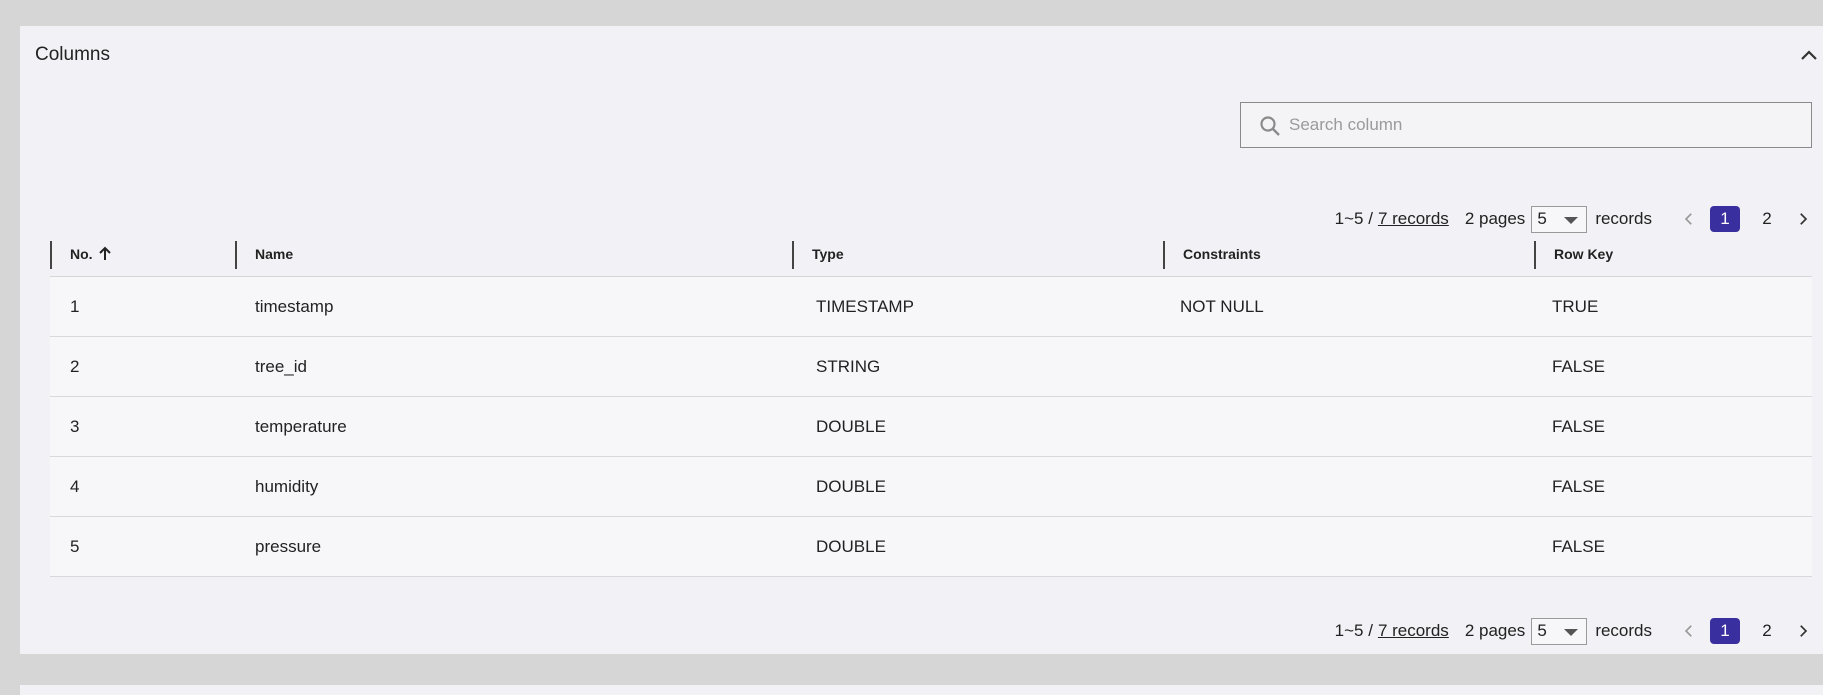 Image resolution: width=1823 pixels, height=695 pixels. What do you see at coordinates (104, 253) in the screenshot?
I see `sort-ascending-icon` at bounding box center [104, 253].